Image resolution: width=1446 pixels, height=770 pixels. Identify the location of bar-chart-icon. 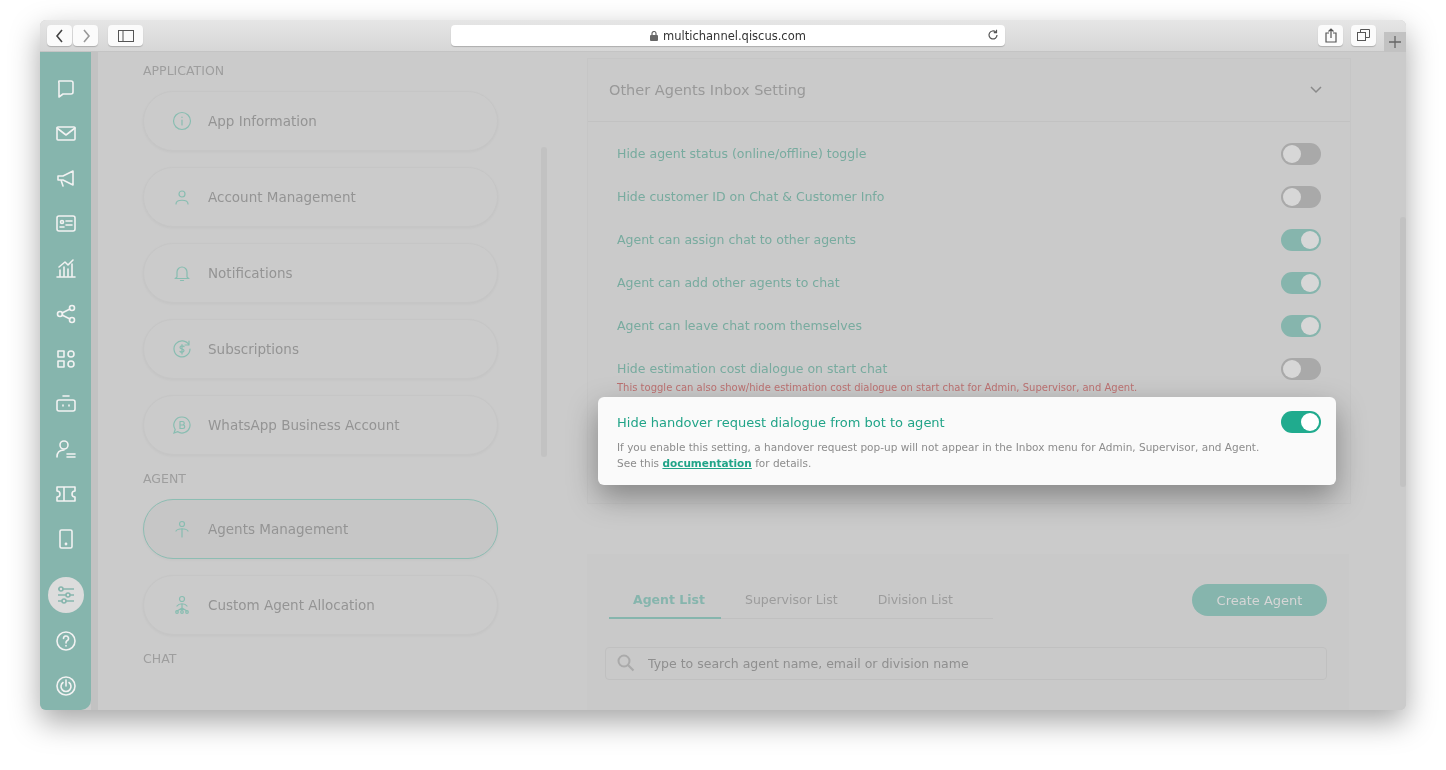
(65, 269).